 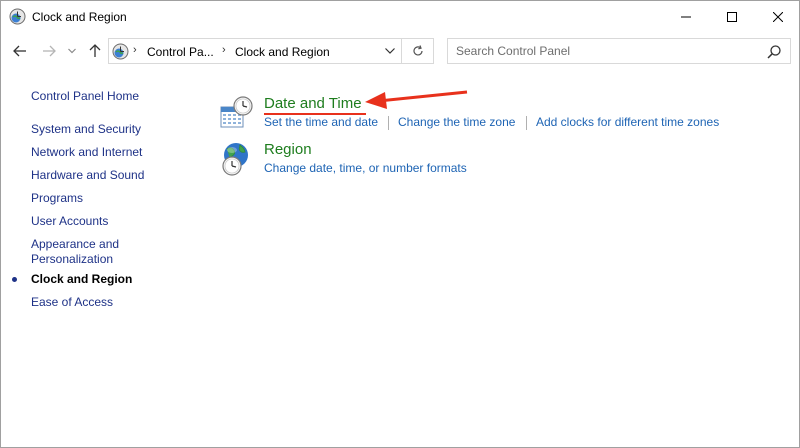 I want to click on close-icon, so click(x=778, y=16).